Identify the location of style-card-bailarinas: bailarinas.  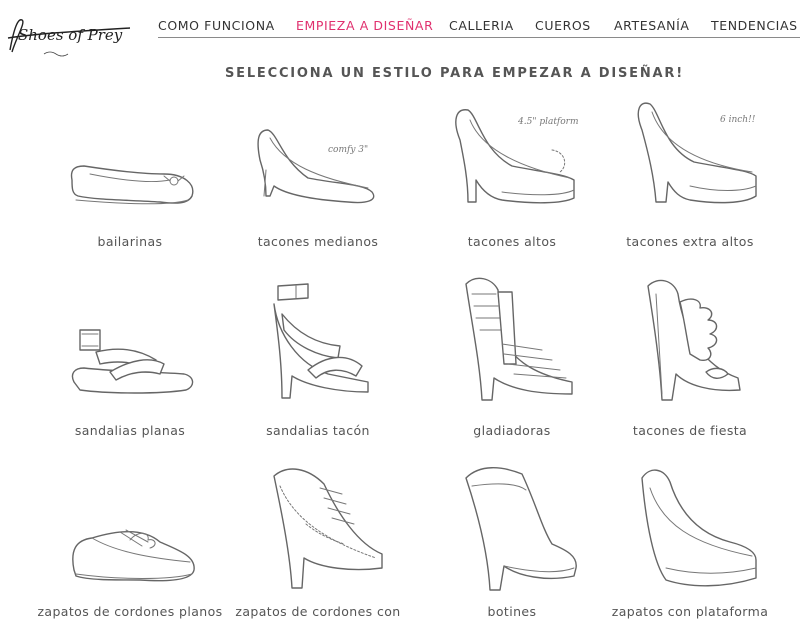
(130, 185).